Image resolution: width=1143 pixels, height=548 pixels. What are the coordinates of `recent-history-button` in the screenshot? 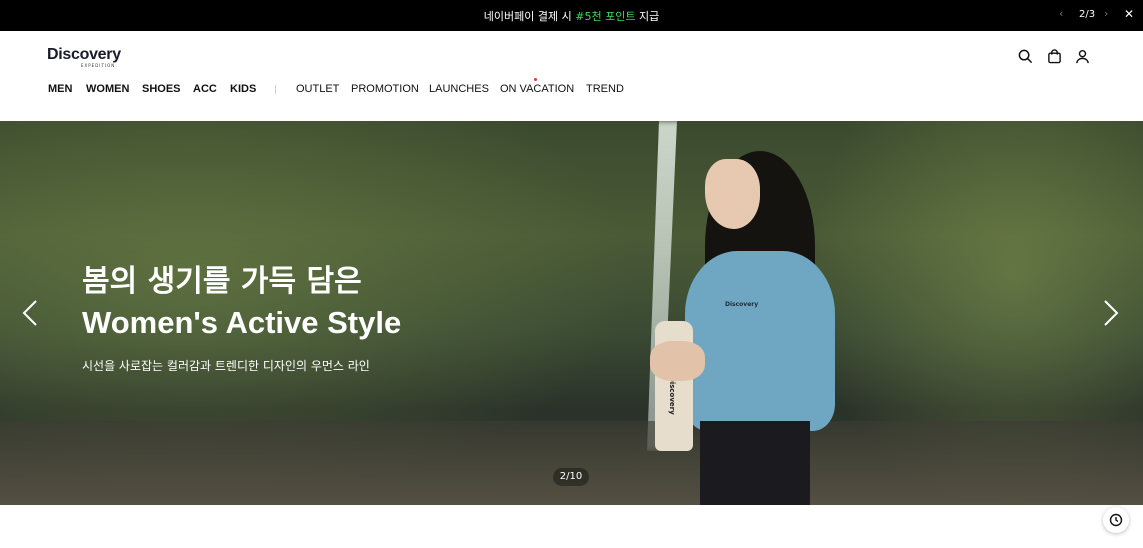 It's located at (1116, 520).